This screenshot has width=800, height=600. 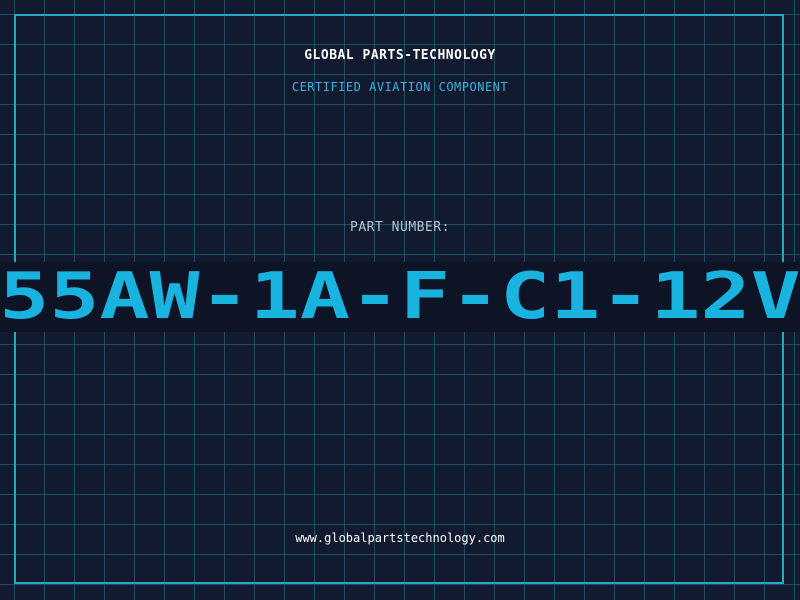 I want to click on part-number-value: 855AW-1A-F-C1-12VD, so click(x=400, y=297).